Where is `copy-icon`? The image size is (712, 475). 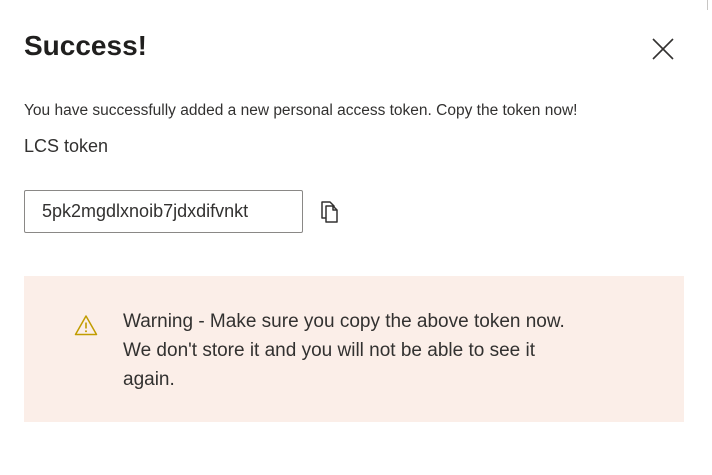 copy-icon is located at coordinates (329, 212).